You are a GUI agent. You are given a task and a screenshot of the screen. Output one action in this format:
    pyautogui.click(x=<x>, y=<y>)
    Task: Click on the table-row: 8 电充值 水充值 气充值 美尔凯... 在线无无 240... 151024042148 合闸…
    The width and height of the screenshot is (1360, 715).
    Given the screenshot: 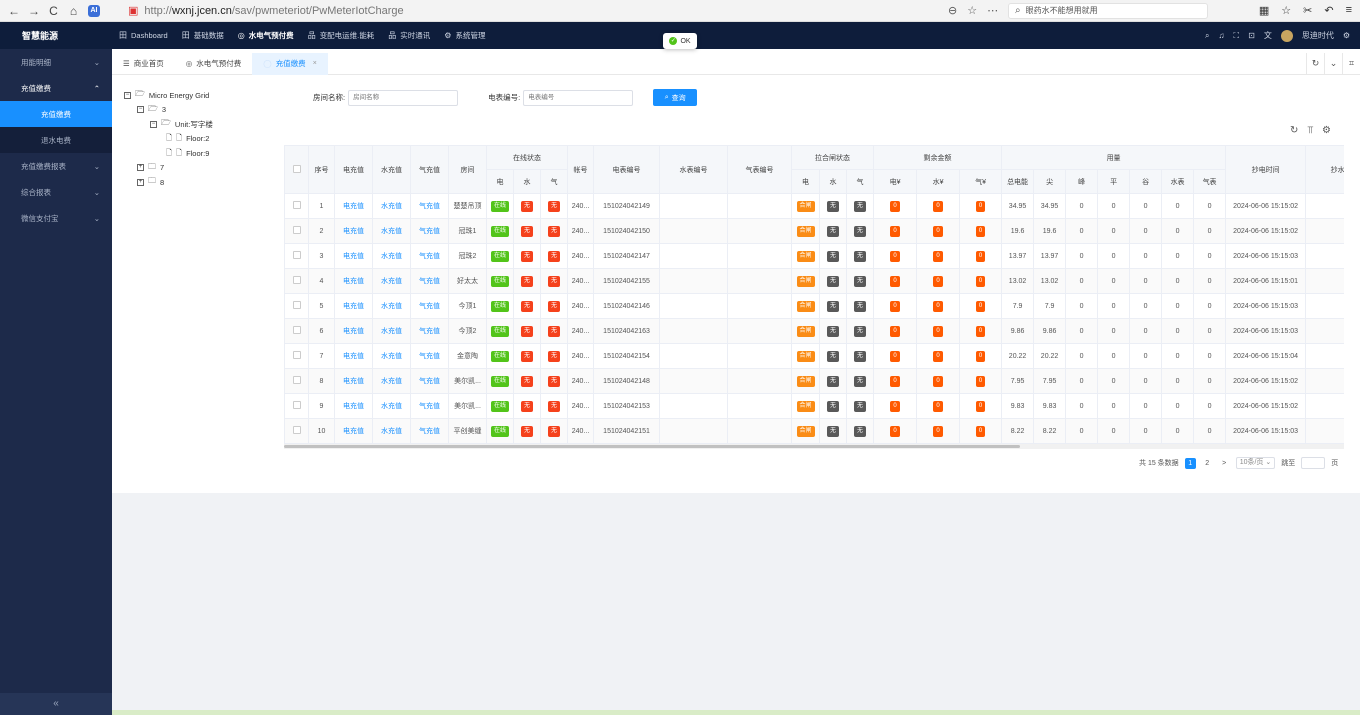 What is the action you would take?
    pyautogui.click(x=814, y=381)
    